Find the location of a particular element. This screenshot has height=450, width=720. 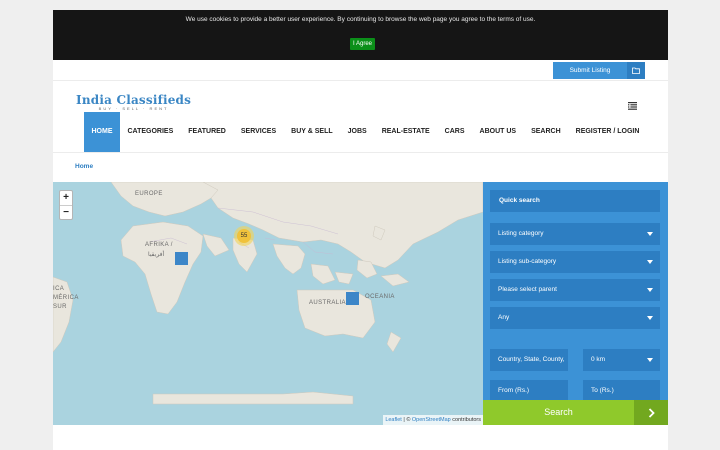

nav-cars: CARS is located at coordinates (454, 132).